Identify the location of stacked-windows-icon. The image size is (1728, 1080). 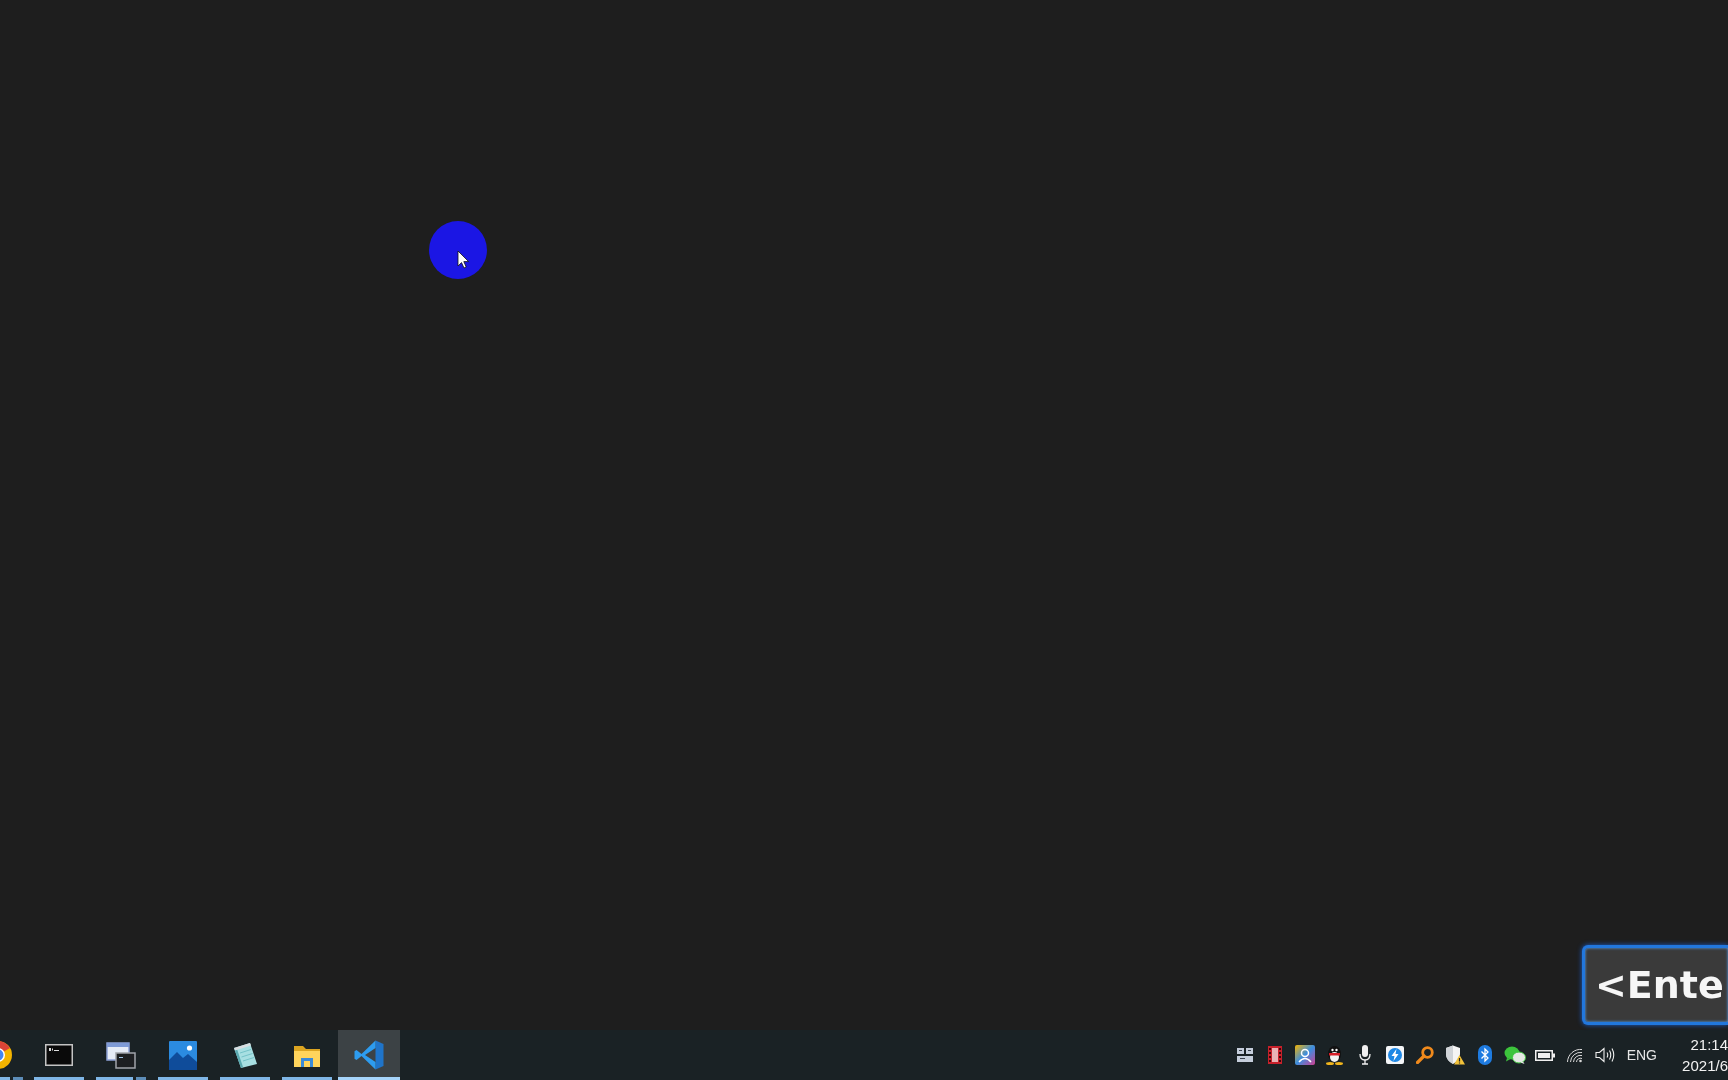
(121, 1055).